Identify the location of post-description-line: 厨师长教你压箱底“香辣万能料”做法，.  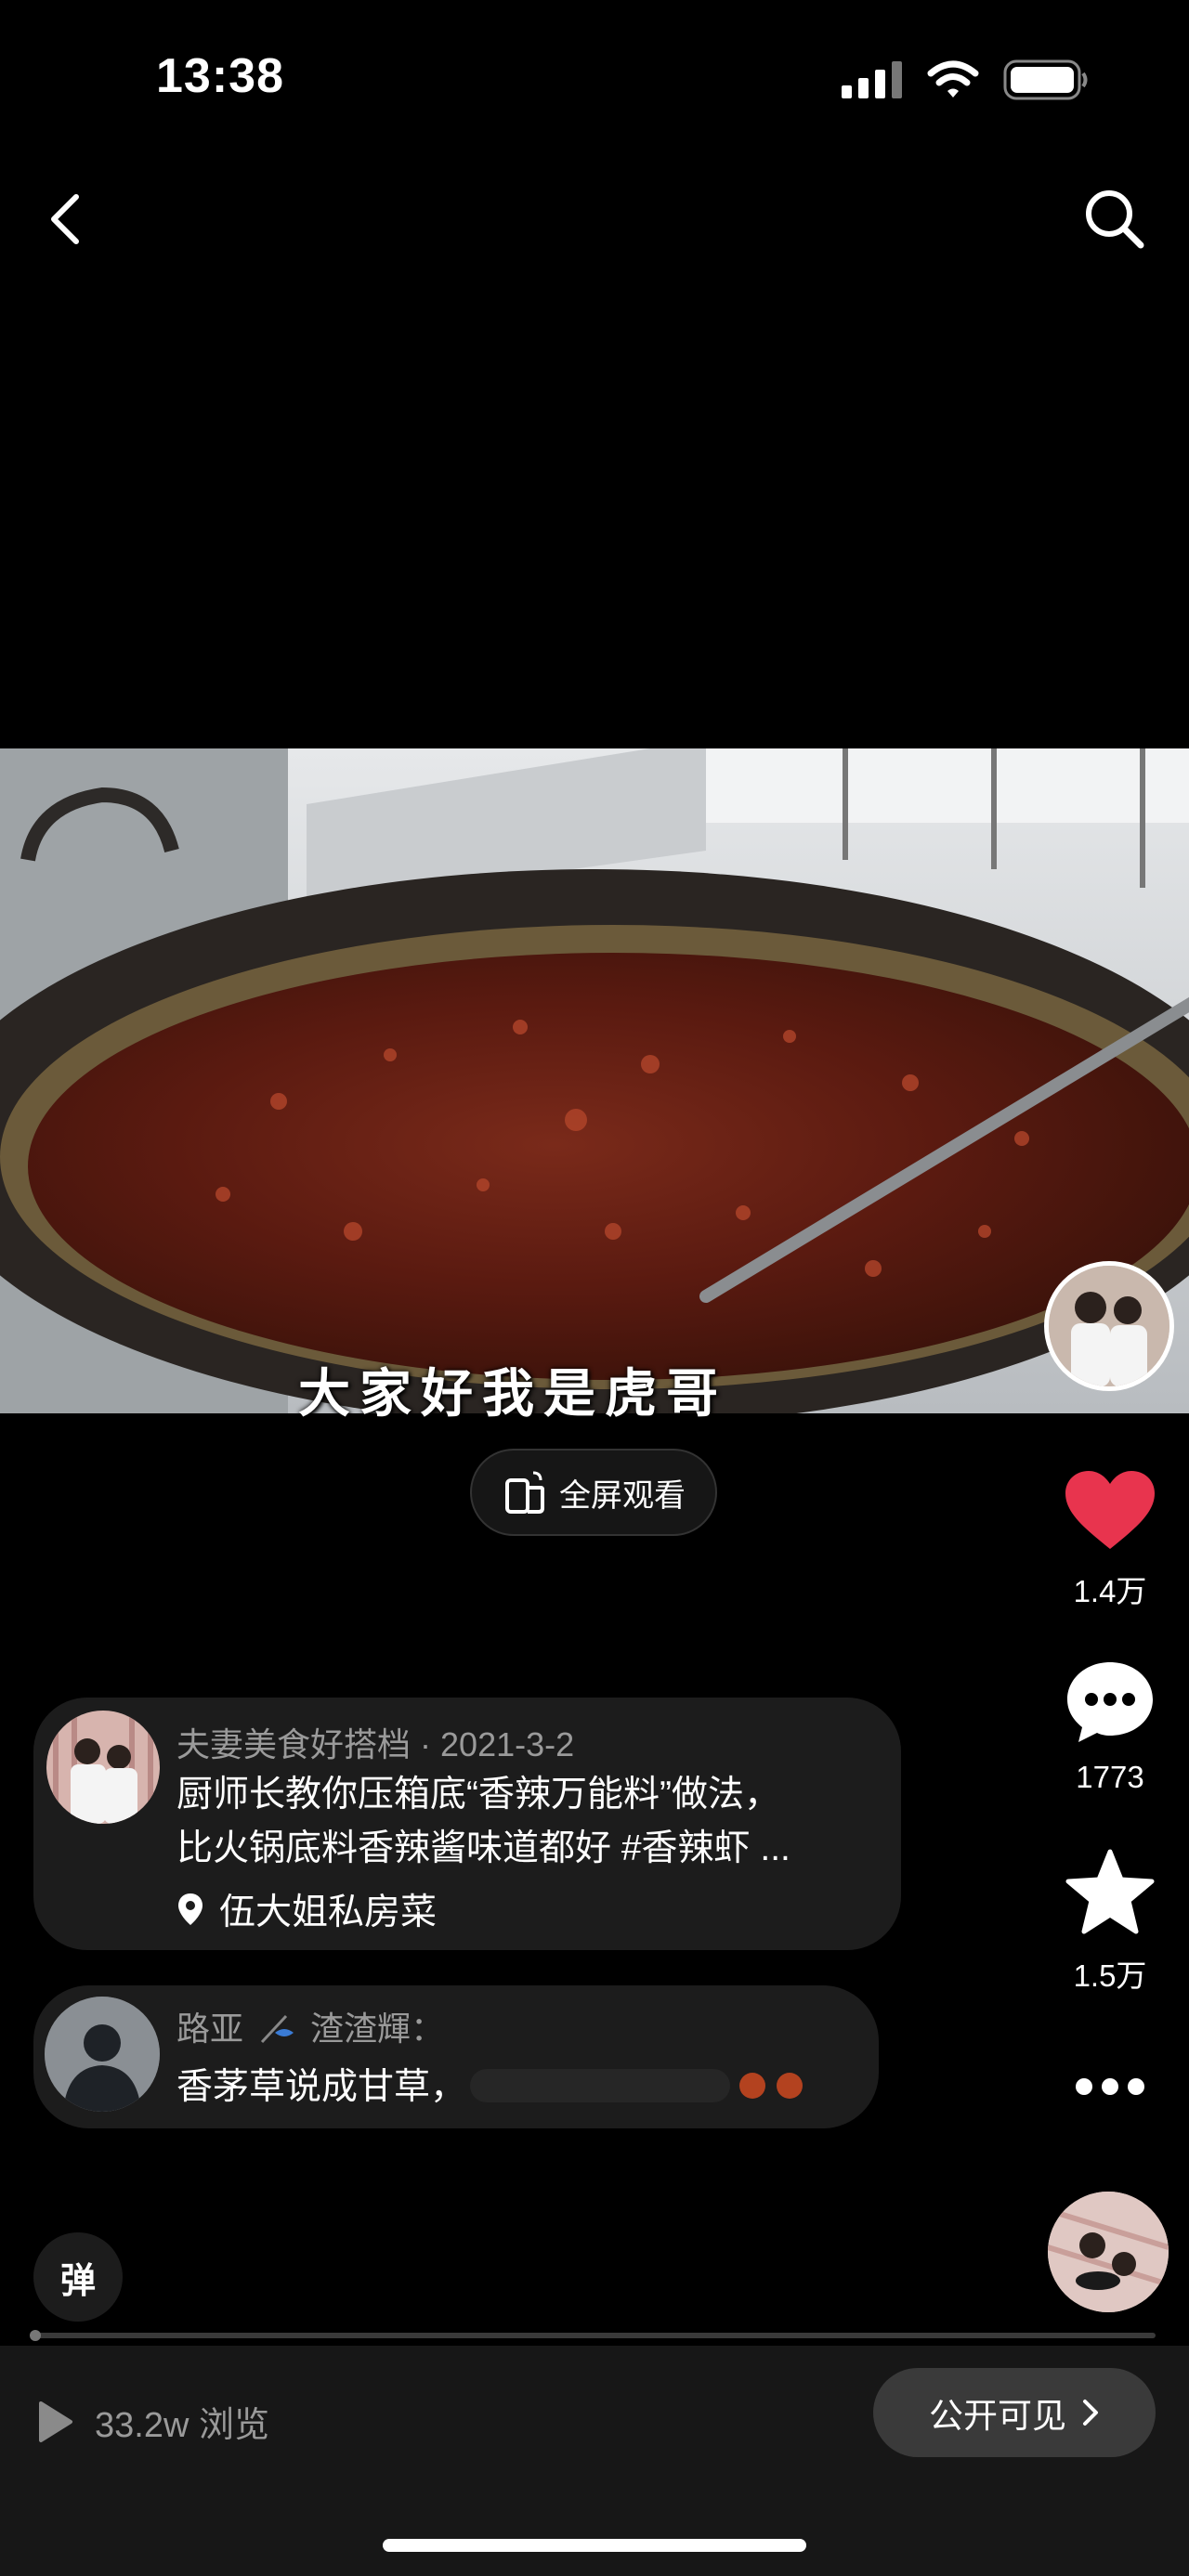
(478, 1795).